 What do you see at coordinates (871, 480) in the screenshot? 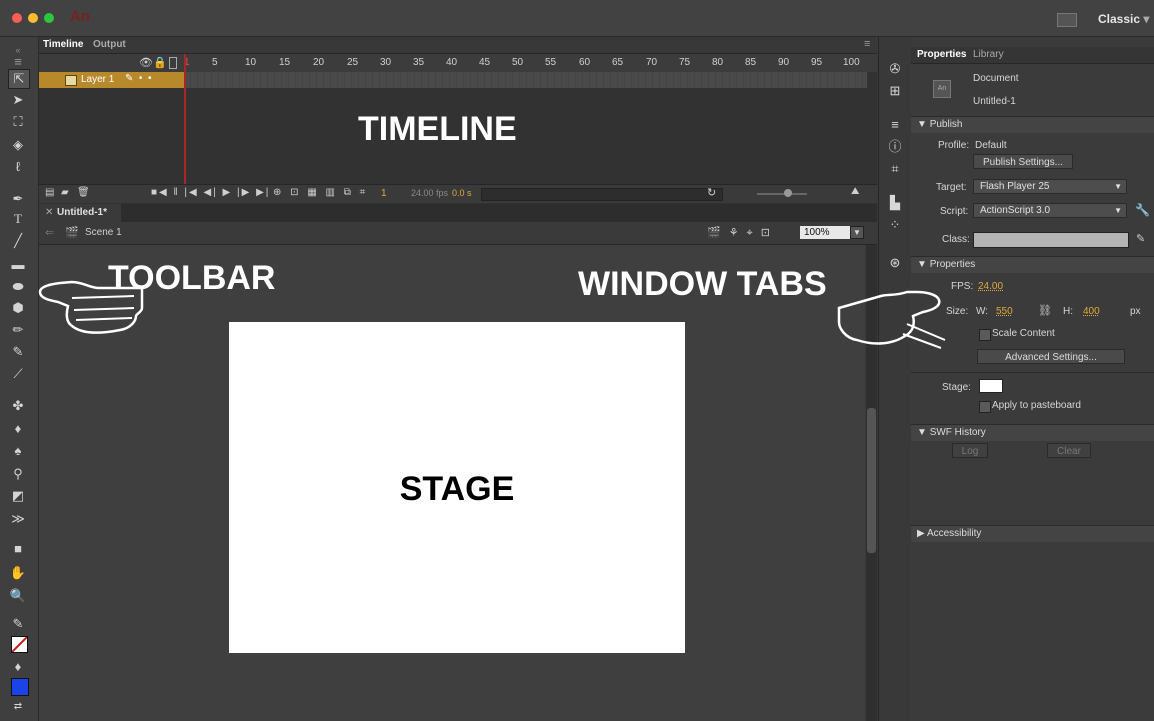
I see `scrollbar-thumb` at bounding box center [871, 480].